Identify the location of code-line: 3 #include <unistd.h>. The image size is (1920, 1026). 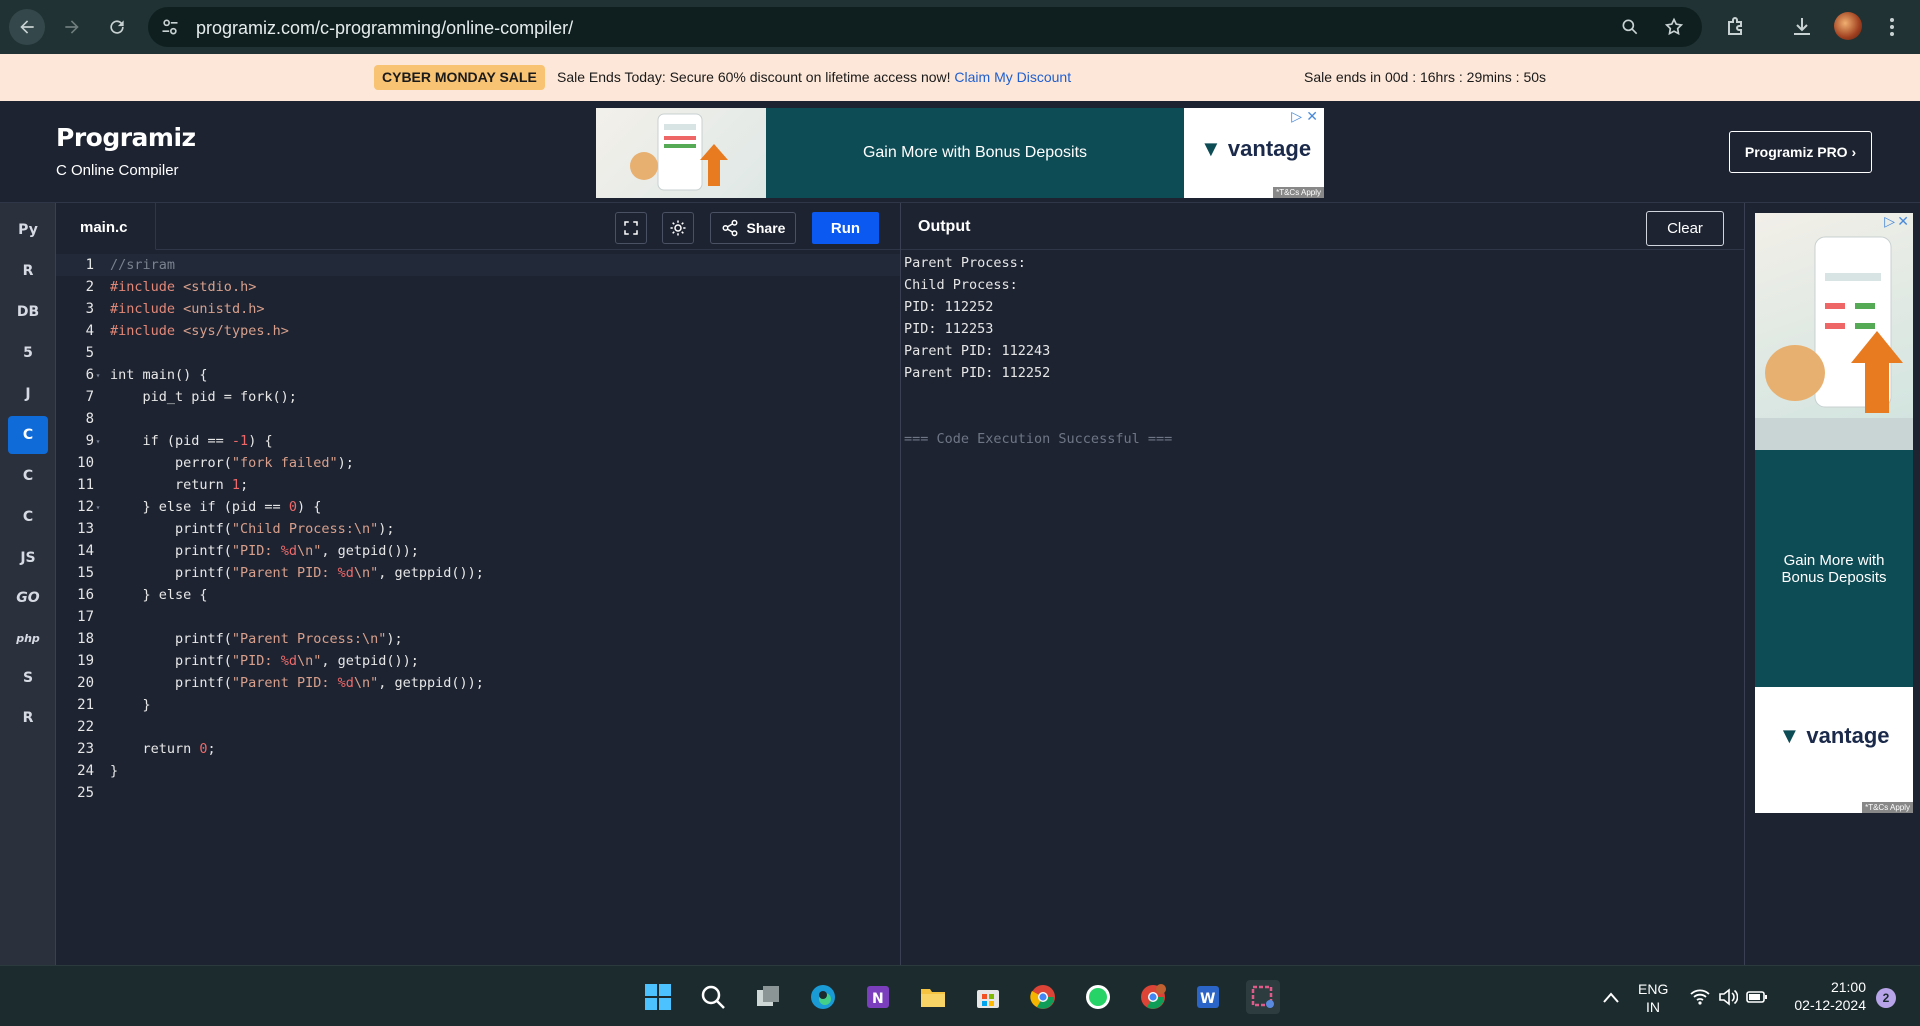
(478, 309).